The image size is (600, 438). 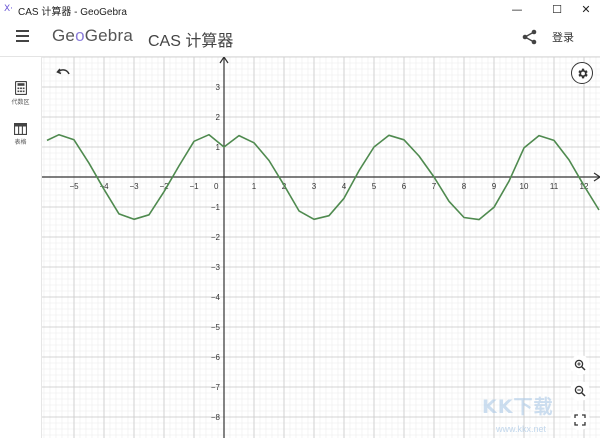 What do you see at coordinates (344, 186) in the screenshot?
I see `x-tick-label: 4` at bounding box center [344, 186].